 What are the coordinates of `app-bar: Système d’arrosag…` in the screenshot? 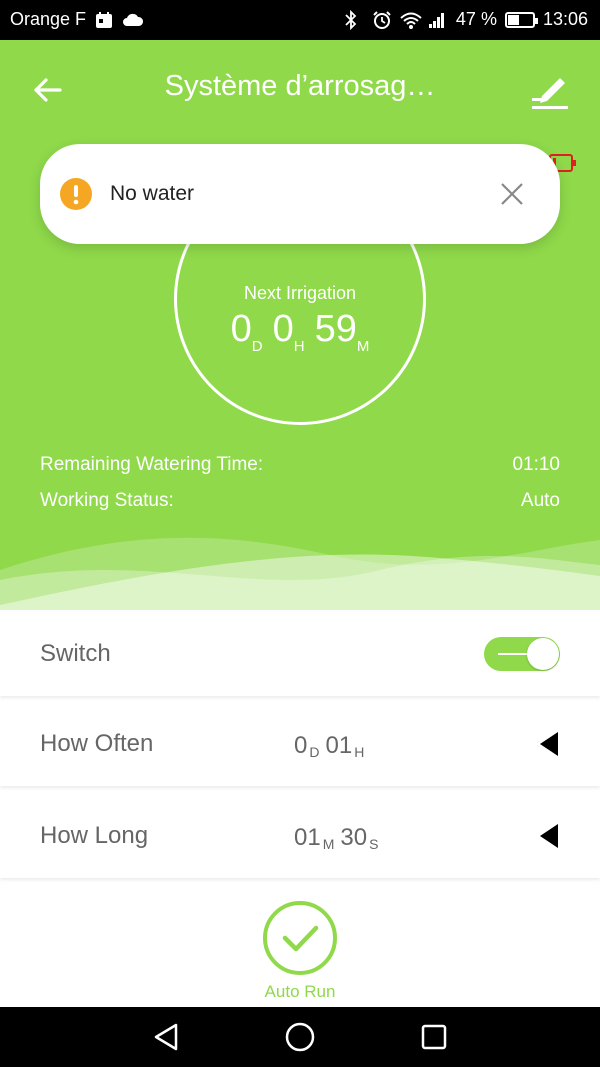 It's located at (300, 90).